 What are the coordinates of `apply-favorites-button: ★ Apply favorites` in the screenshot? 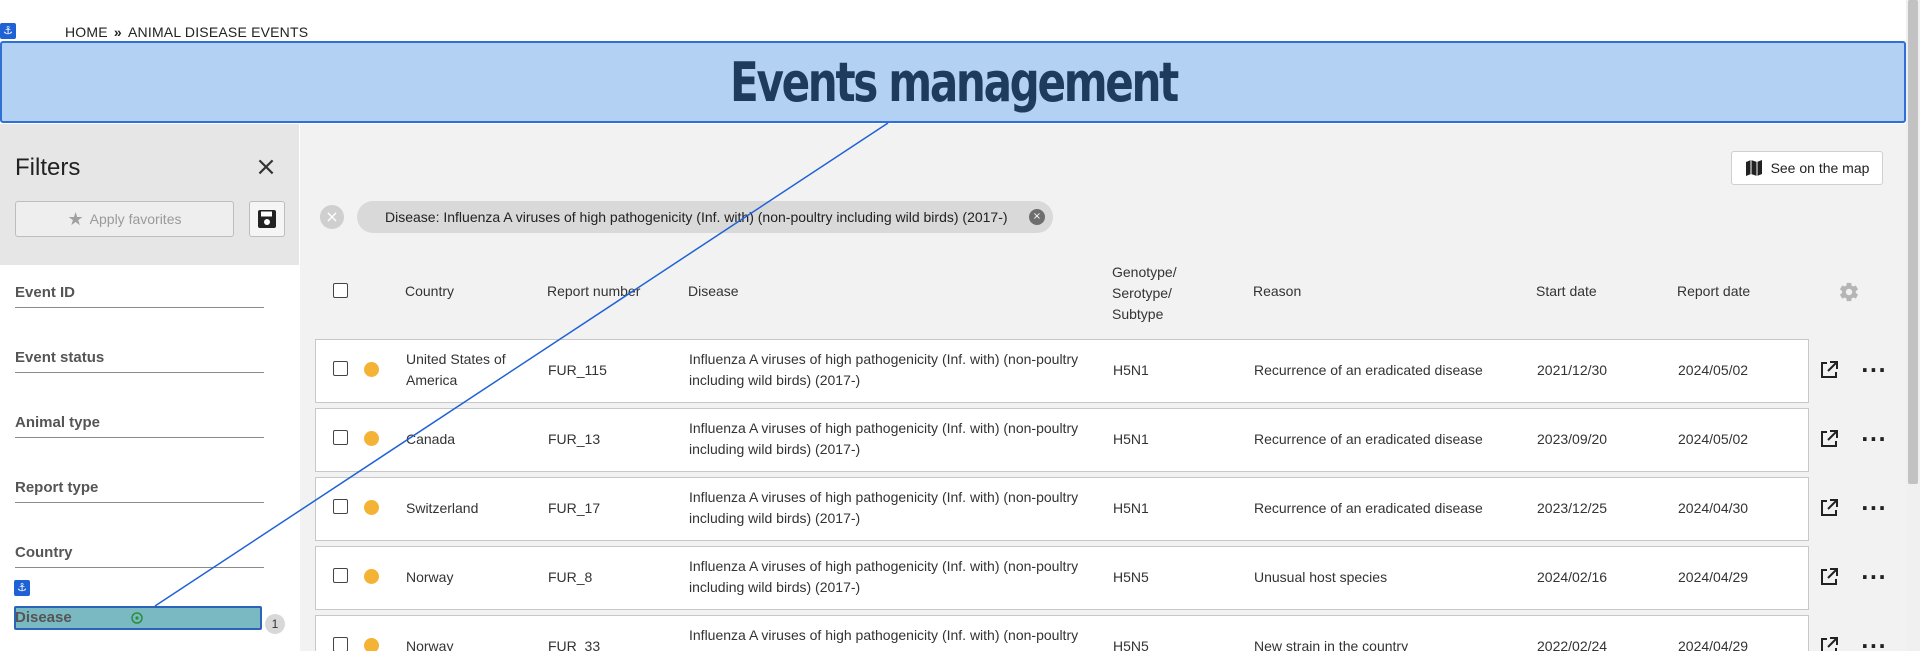 It's located at (124, 219).